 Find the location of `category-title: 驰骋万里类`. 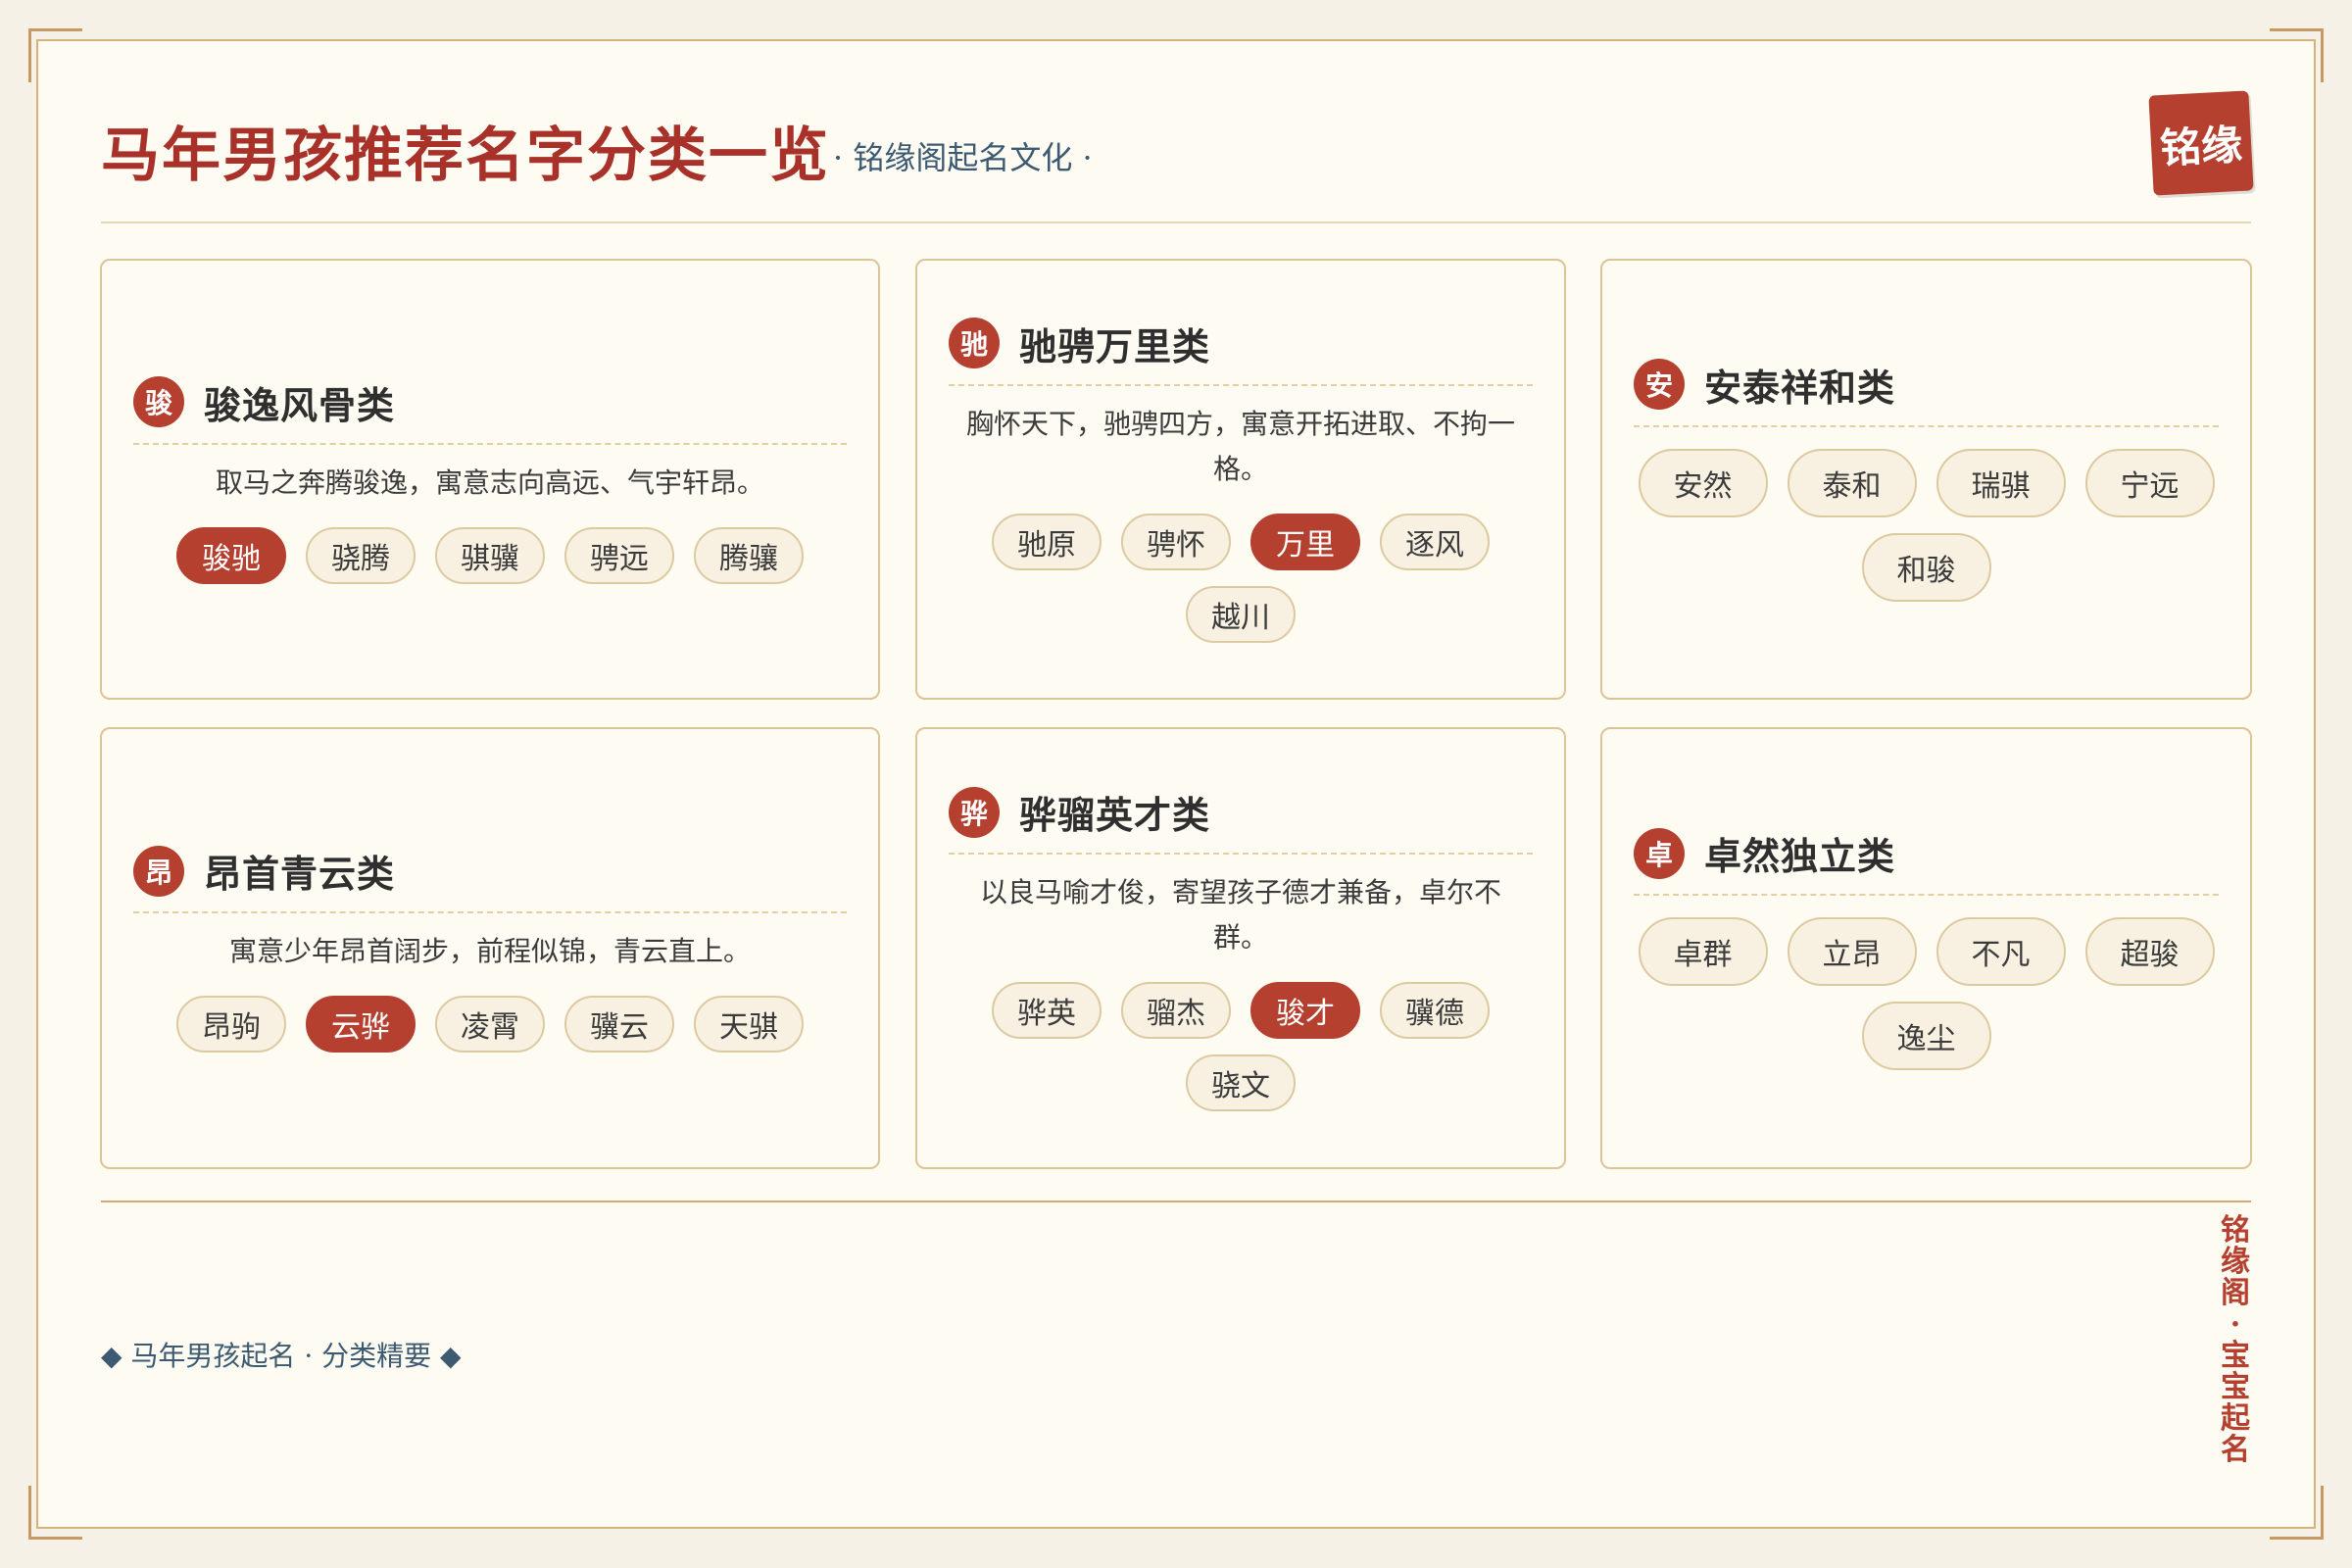

category-title: 驰骋万里类 is located at coordinates (1115, 345).